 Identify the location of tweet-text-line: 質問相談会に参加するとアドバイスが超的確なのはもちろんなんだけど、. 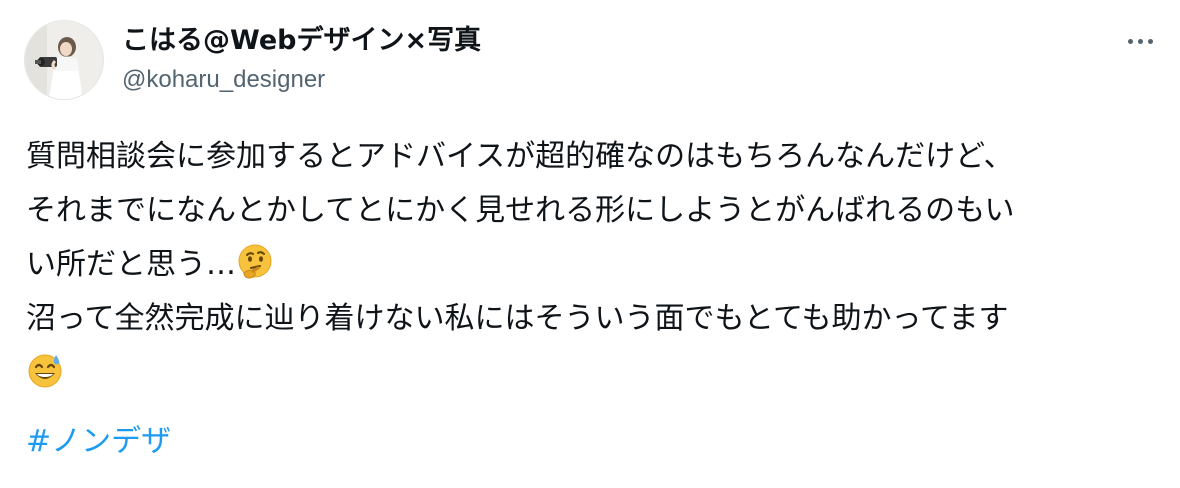
(520, 156).